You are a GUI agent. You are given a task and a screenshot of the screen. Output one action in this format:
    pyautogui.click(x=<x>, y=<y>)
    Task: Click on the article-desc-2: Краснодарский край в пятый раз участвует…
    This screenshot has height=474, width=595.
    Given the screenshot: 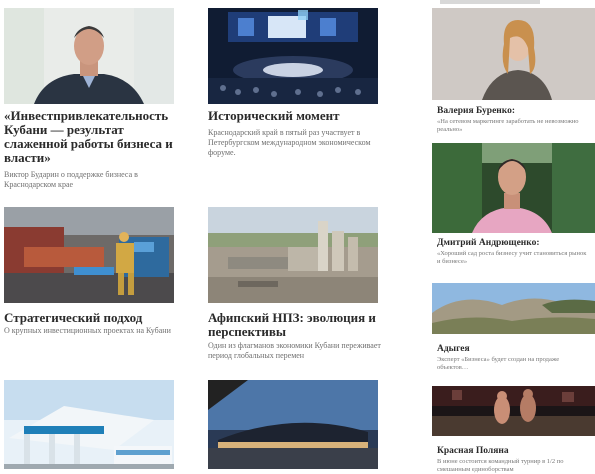 What is the action you would take?
    pyautogui.click(x=289, y=142)
    